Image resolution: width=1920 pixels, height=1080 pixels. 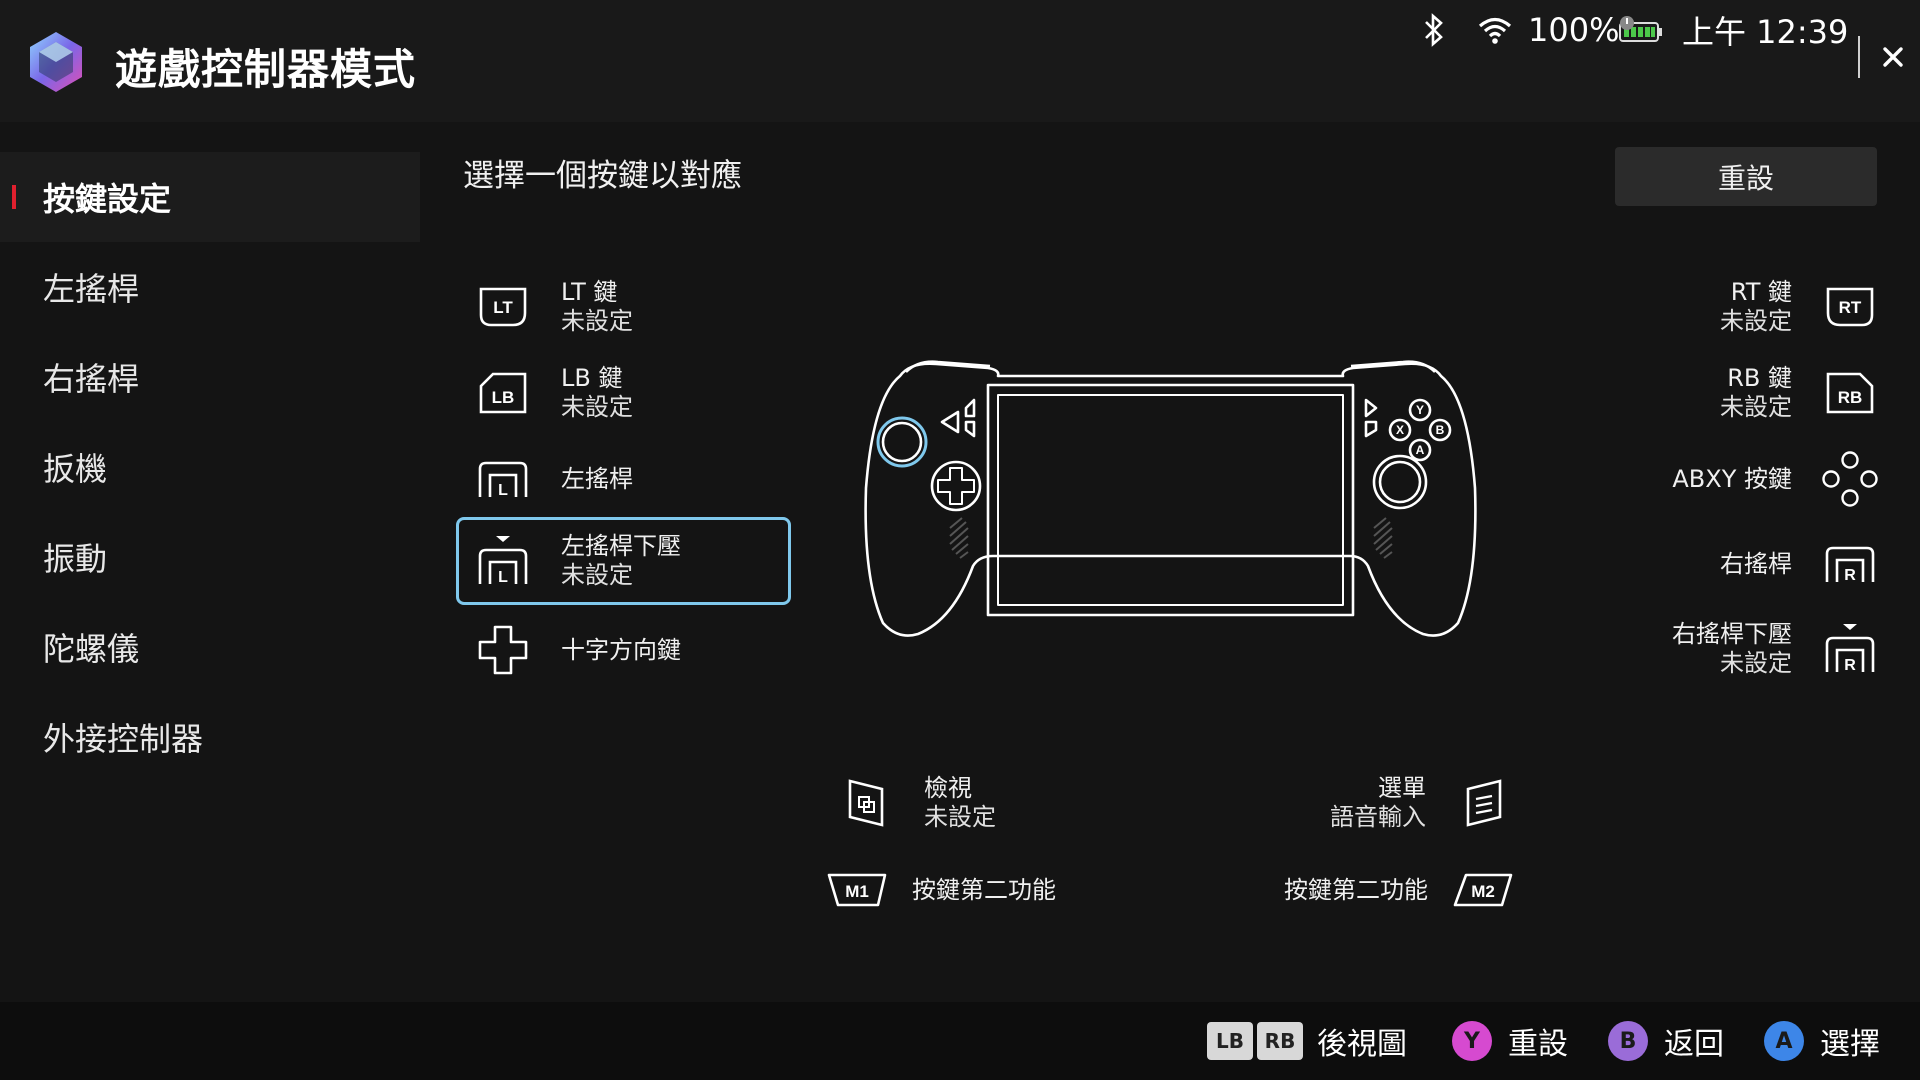 I want to click on rb-key-icon: RB, so click(x=1280, y=1041).